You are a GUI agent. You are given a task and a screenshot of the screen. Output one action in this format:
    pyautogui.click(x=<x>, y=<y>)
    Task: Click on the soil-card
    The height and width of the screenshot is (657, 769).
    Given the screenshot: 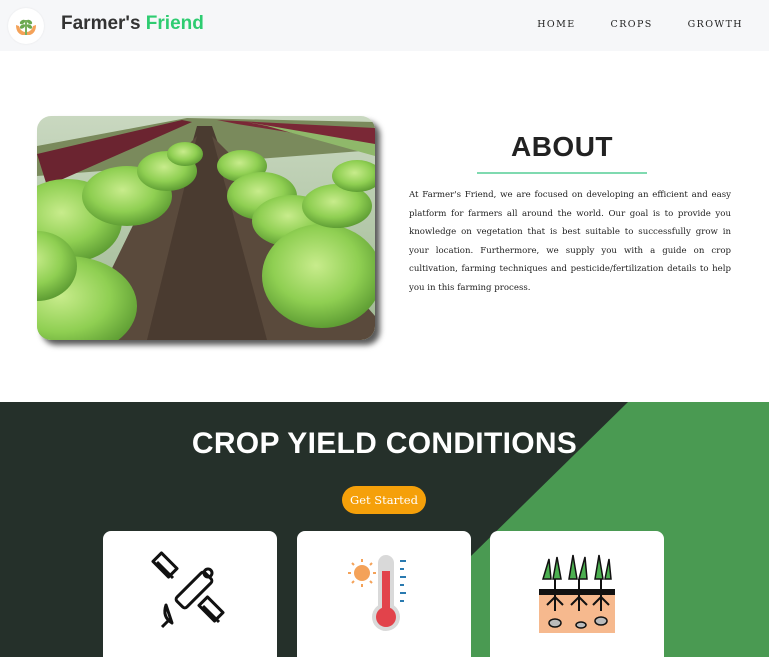 What is the action you would take?
    pyautogui.click(x=577, y=594)
    